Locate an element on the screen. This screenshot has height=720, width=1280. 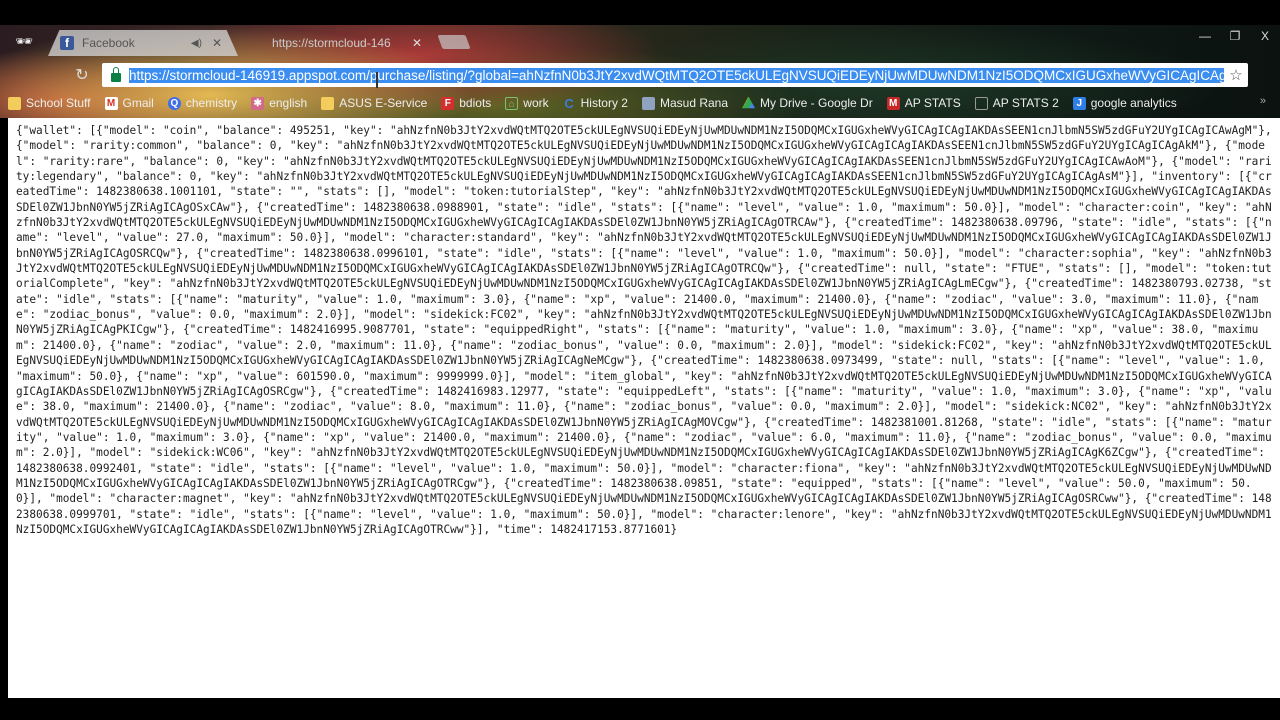
minimize-button: — is located at coordinates (1205, 36).